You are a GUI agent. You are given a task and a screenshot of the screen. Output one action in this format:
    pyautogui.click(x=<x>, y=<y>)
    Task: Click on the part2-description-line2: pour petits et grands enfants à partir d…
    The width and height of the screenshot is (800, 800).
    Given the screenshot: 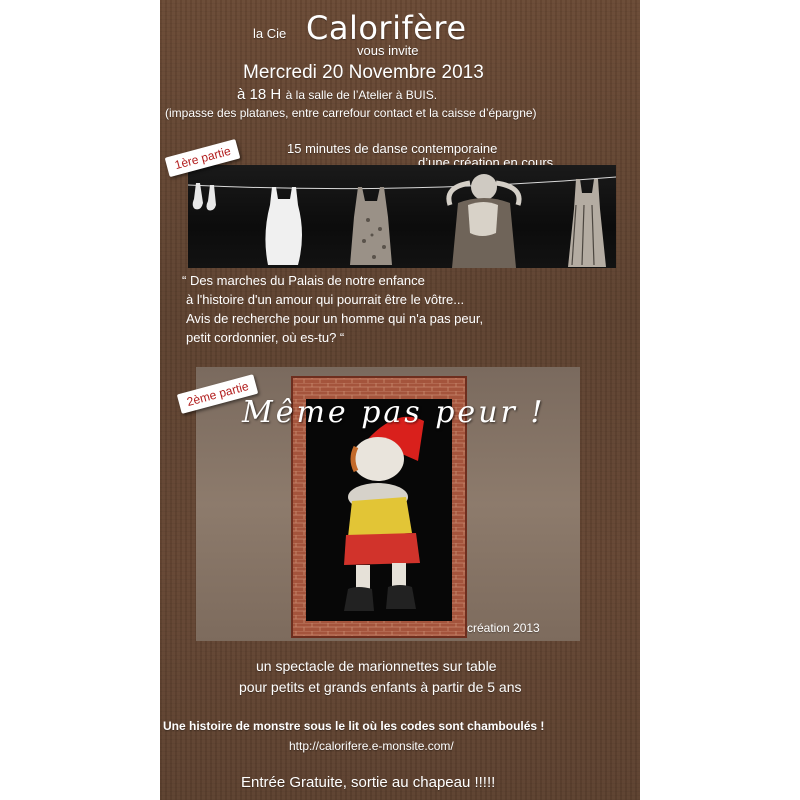 What is the action you would take?
    pyautogui.click(x=380, y=687)
    